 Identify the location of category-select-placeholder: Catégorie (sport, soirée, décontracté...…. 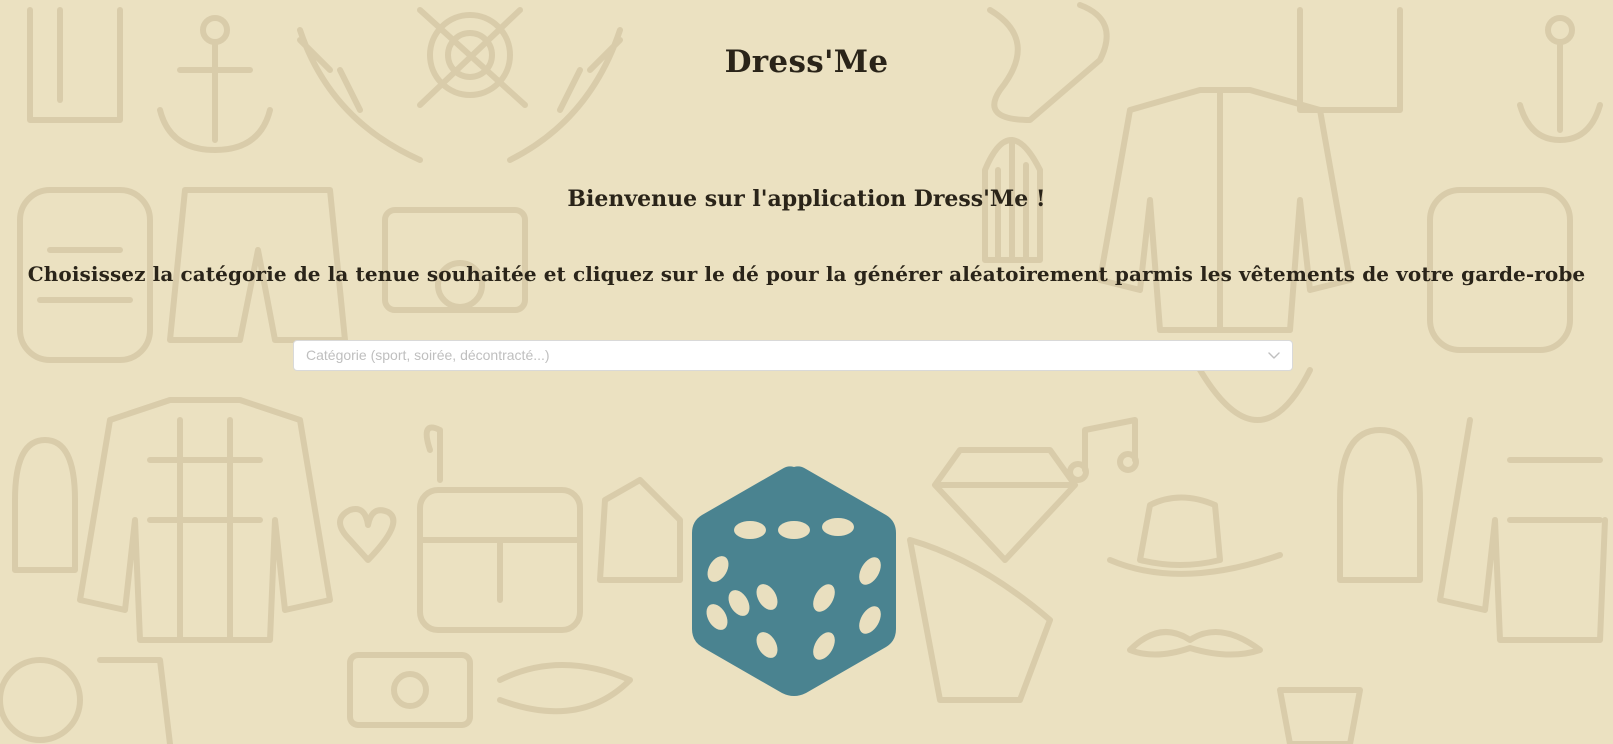
(428, 355).